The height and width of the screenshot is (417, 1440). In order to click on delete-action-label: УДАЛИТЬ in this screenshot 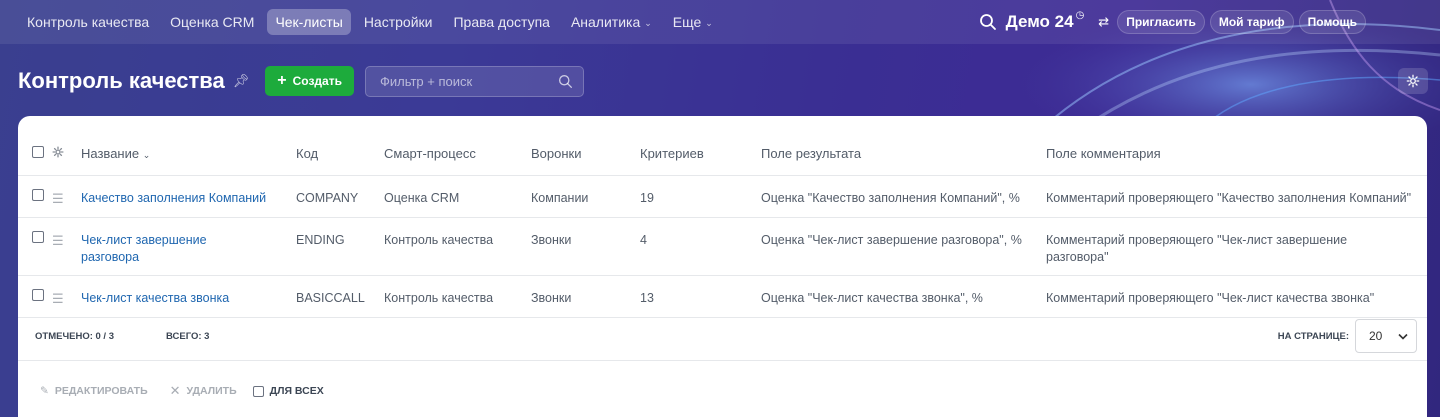, I will do `click(211, 391)`.